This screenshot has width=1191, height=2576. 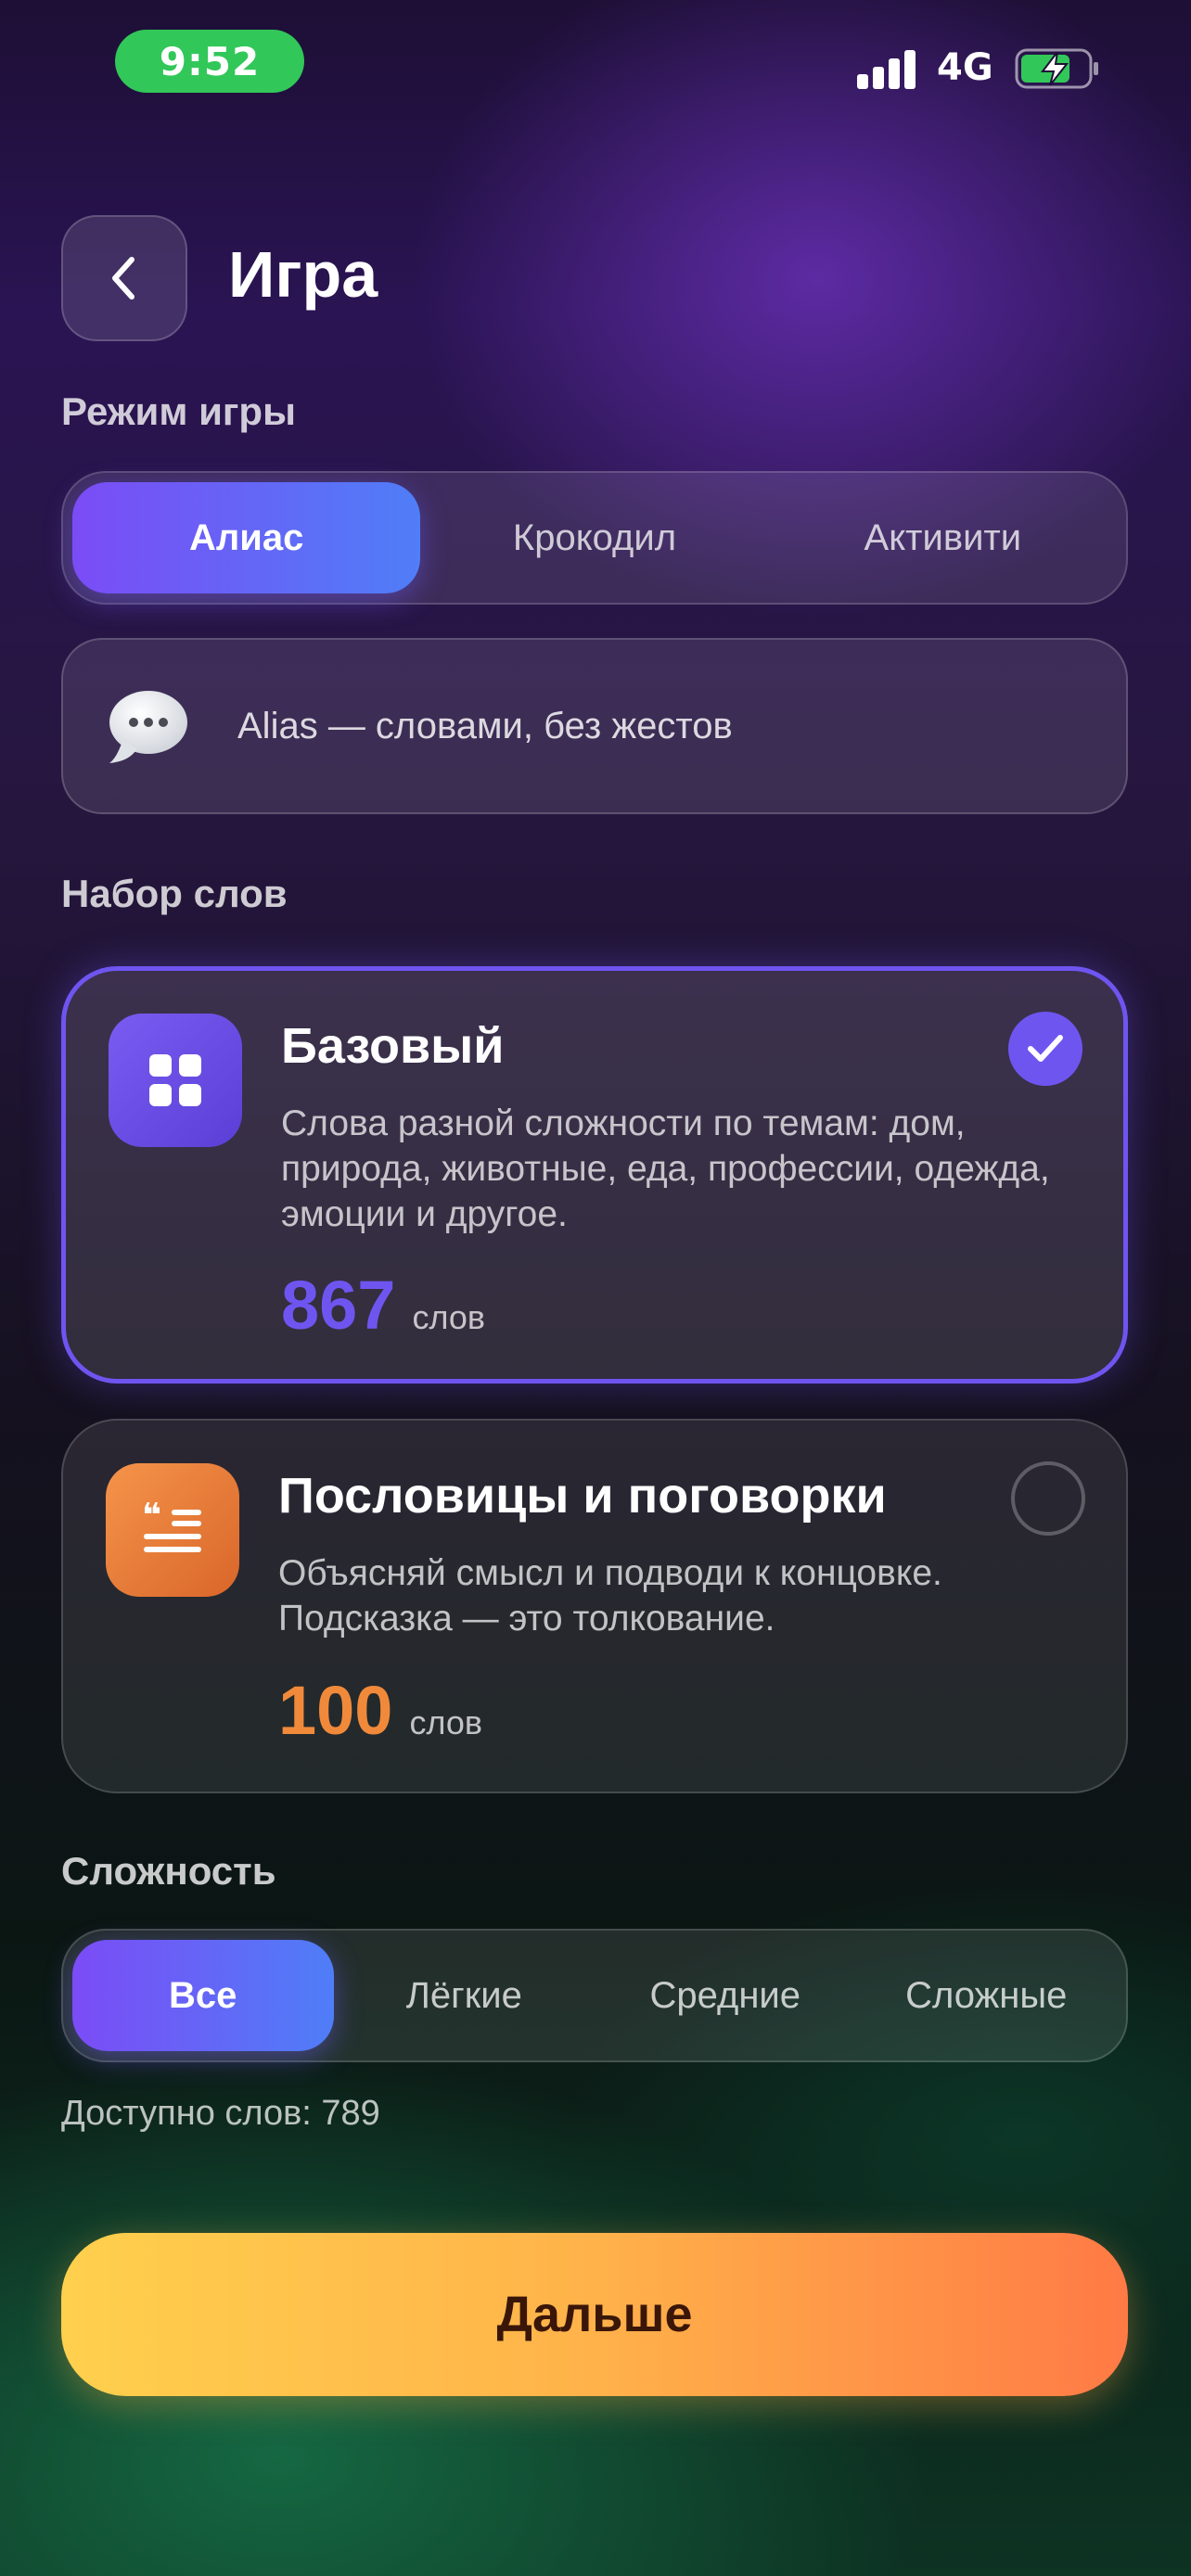 I want to click on grid-icon, so click(x=175, y=1080).